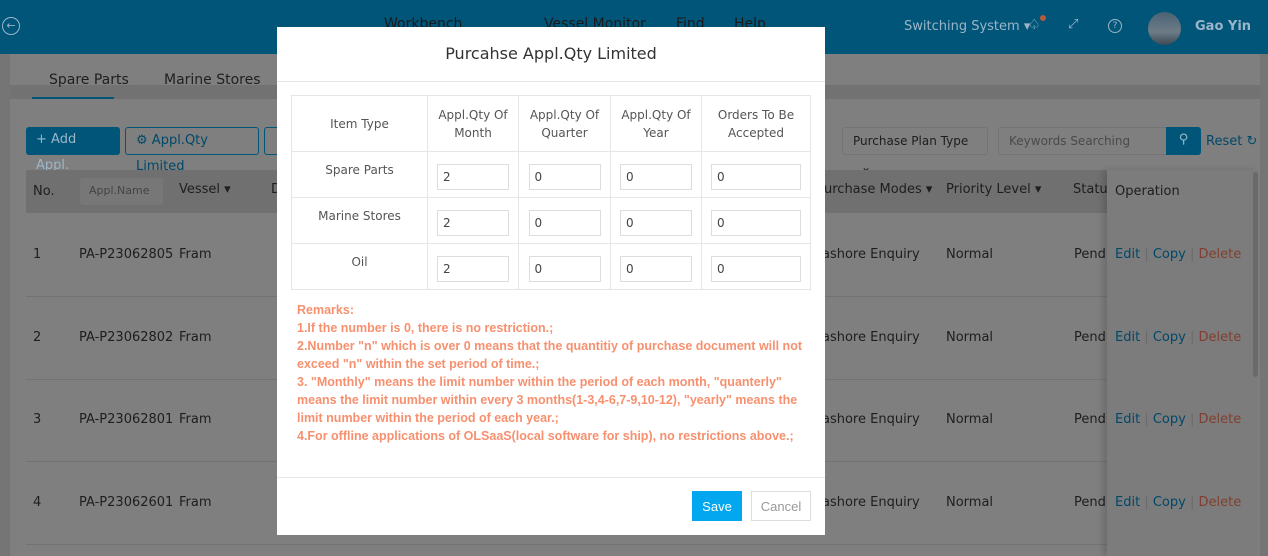 The height and width of the screenshot is (556, 1268). What do you see at coordinates (993, 189) in the screenshot?
I see `col-priority: Priority Level ▾` at bounding box center [993, 189].